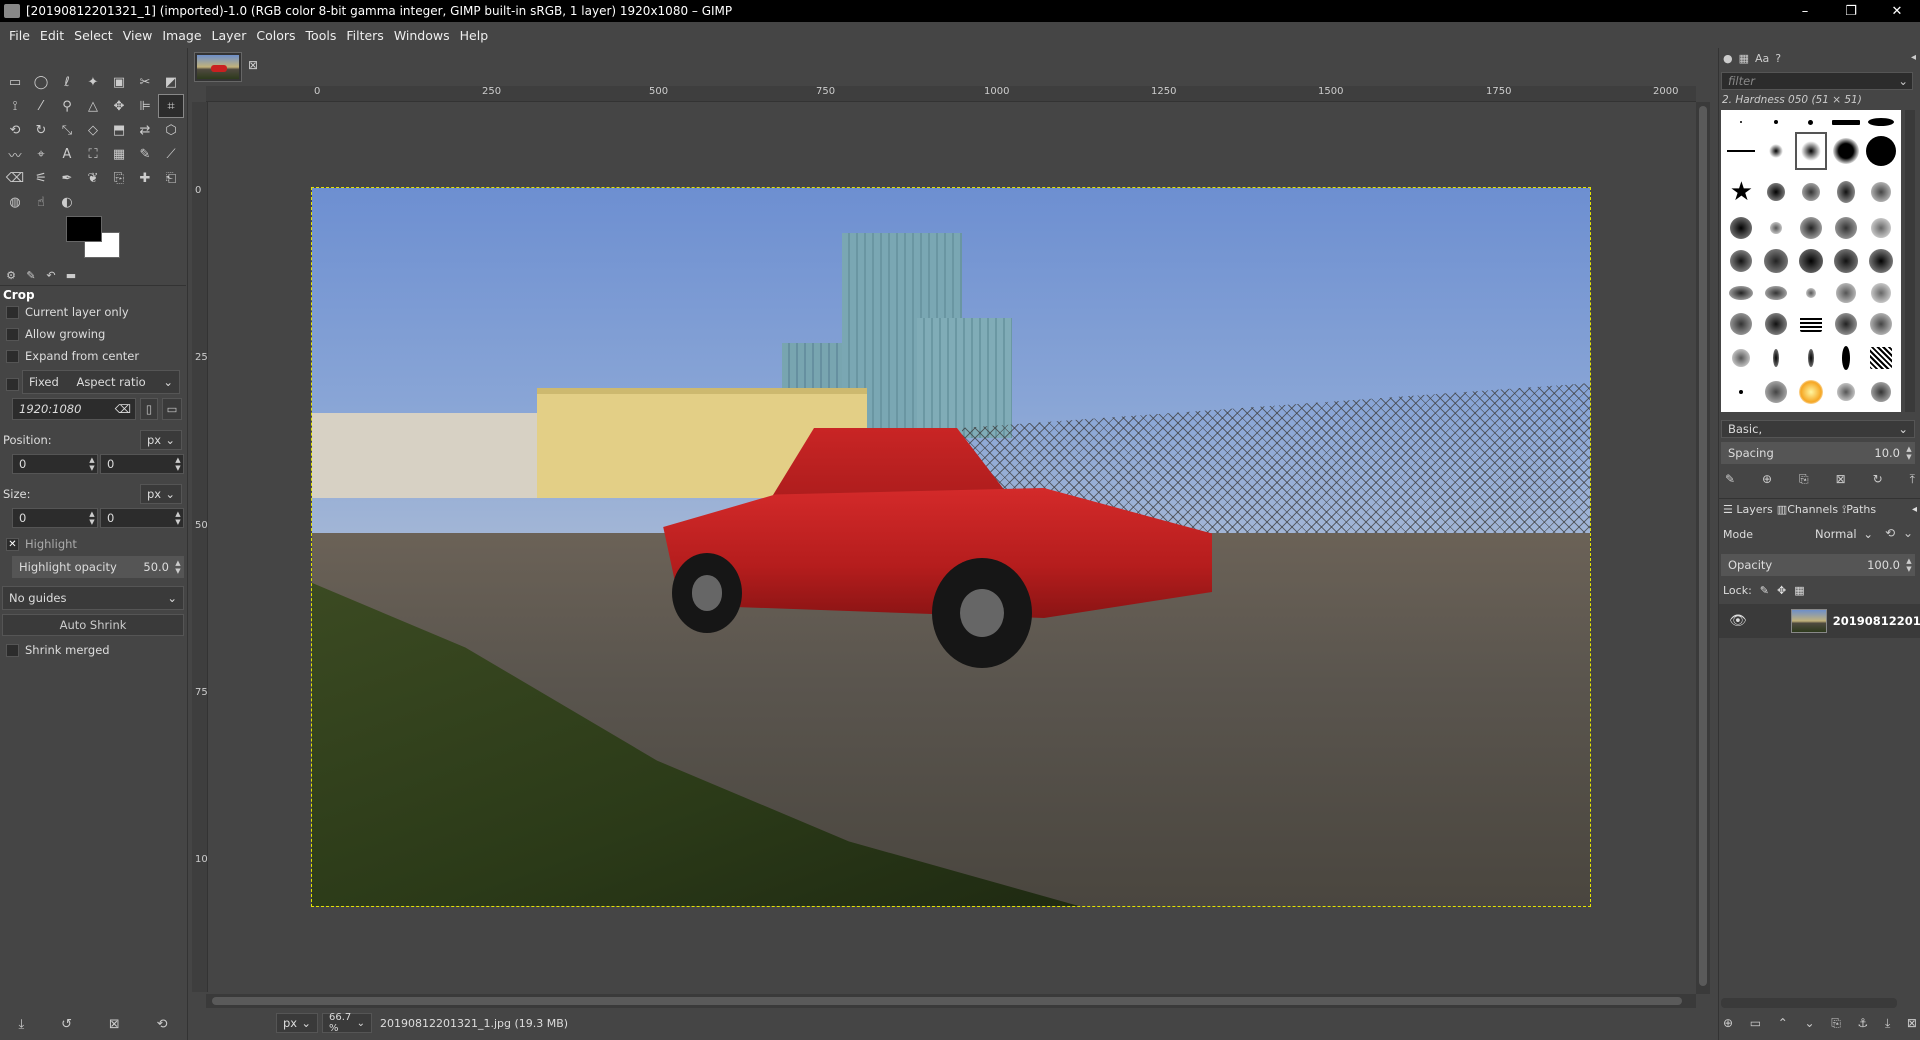 Image resolution: width=1920 pixels, height=1040 pixels. I want to click on channels-tab: ▥Channels, so click(1807, 509).